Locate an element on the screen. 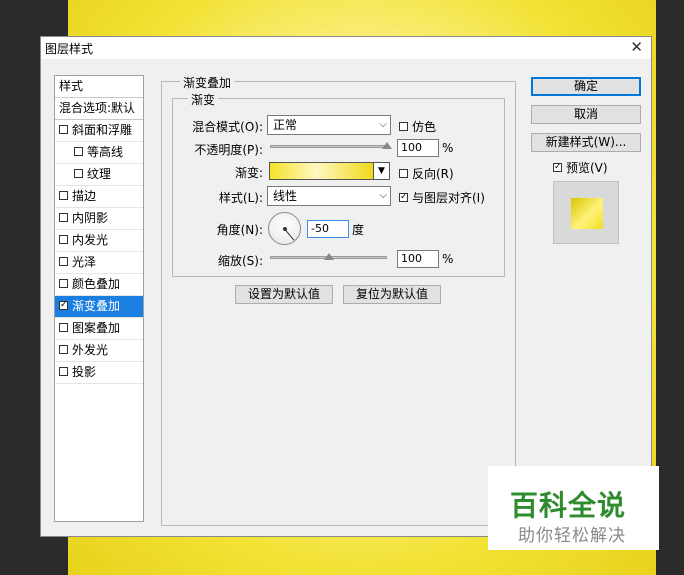  angle-center is located at coordinates (285, 229).